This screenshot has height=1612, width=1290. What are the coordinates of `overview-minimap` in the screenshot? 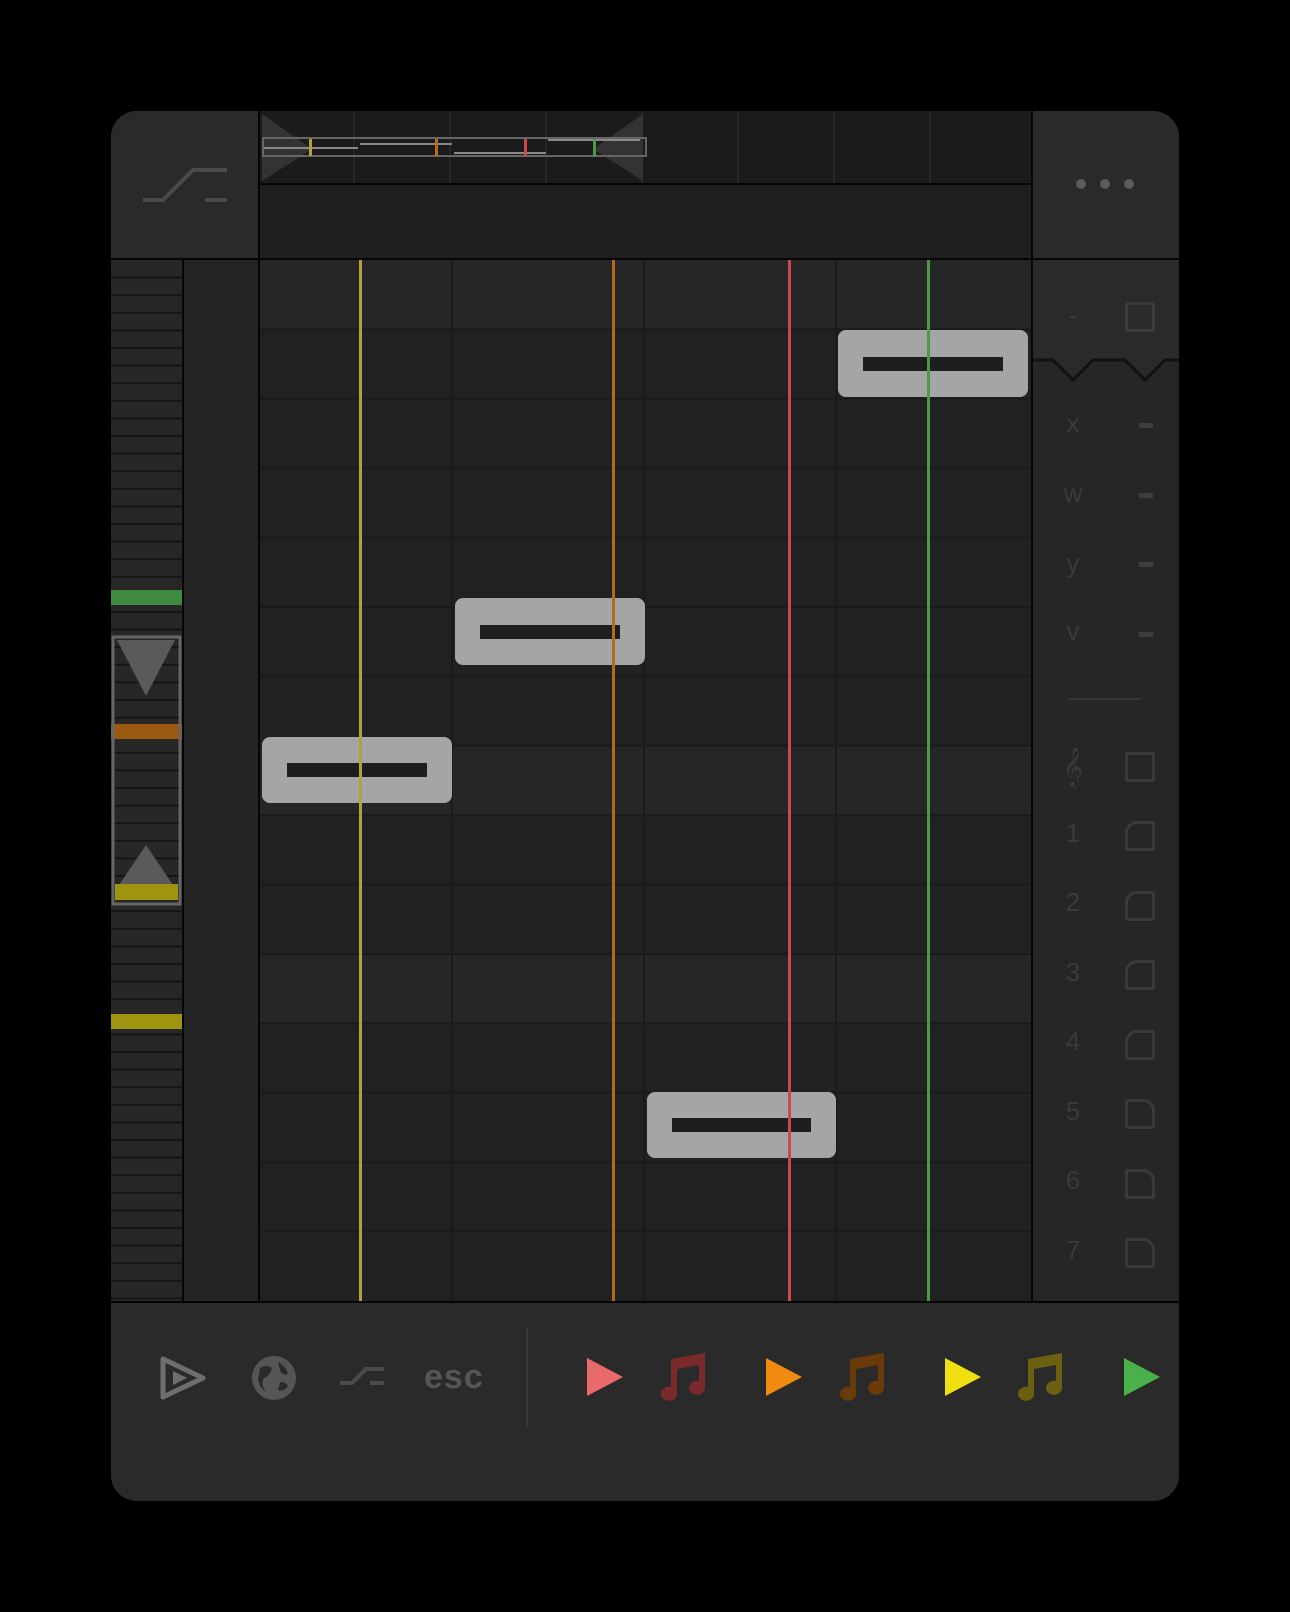 It's located at (645, 147).